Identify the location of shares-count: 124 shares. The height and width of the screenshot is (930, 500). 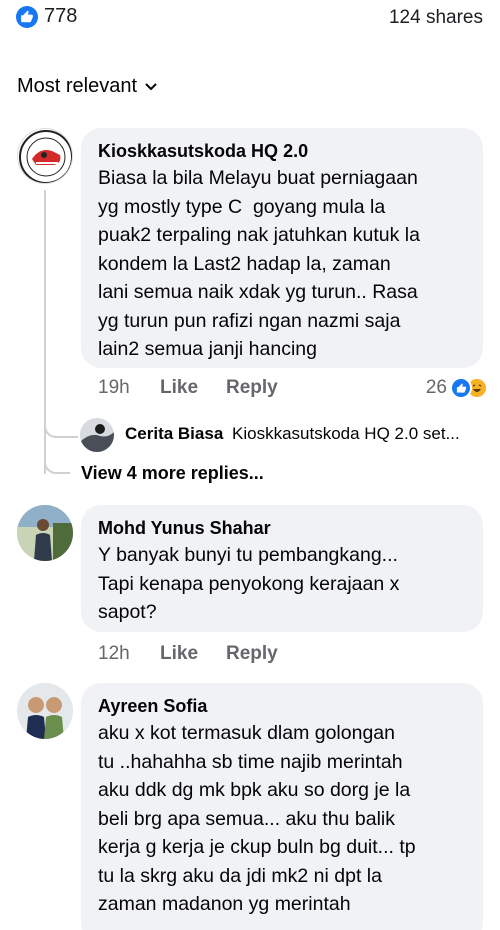
(436, 18).